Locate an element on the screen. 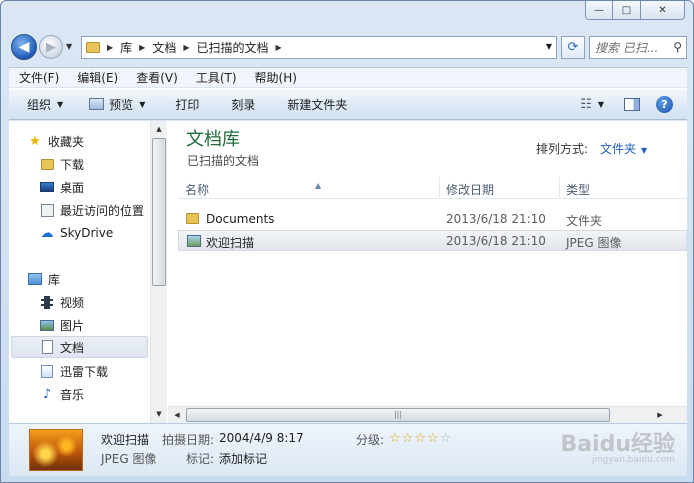 This screenshot has height=483, width=694. file-type: 文件夹 is located at coordinates (584, 221).